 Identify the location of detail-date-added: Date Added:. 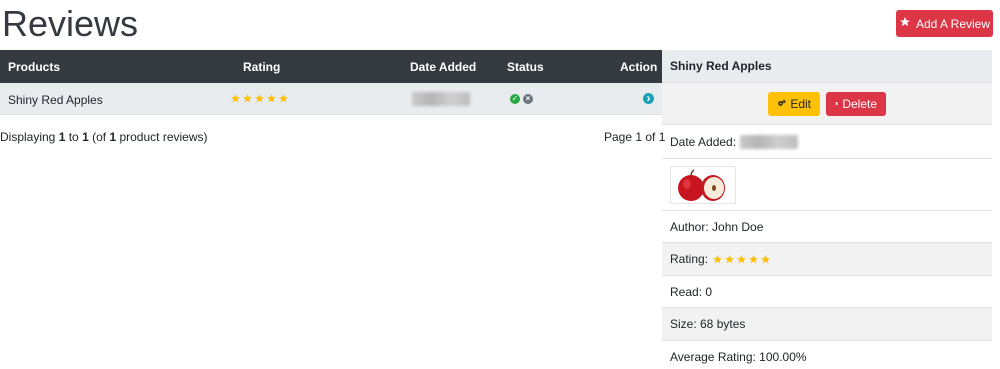
(827, 142).